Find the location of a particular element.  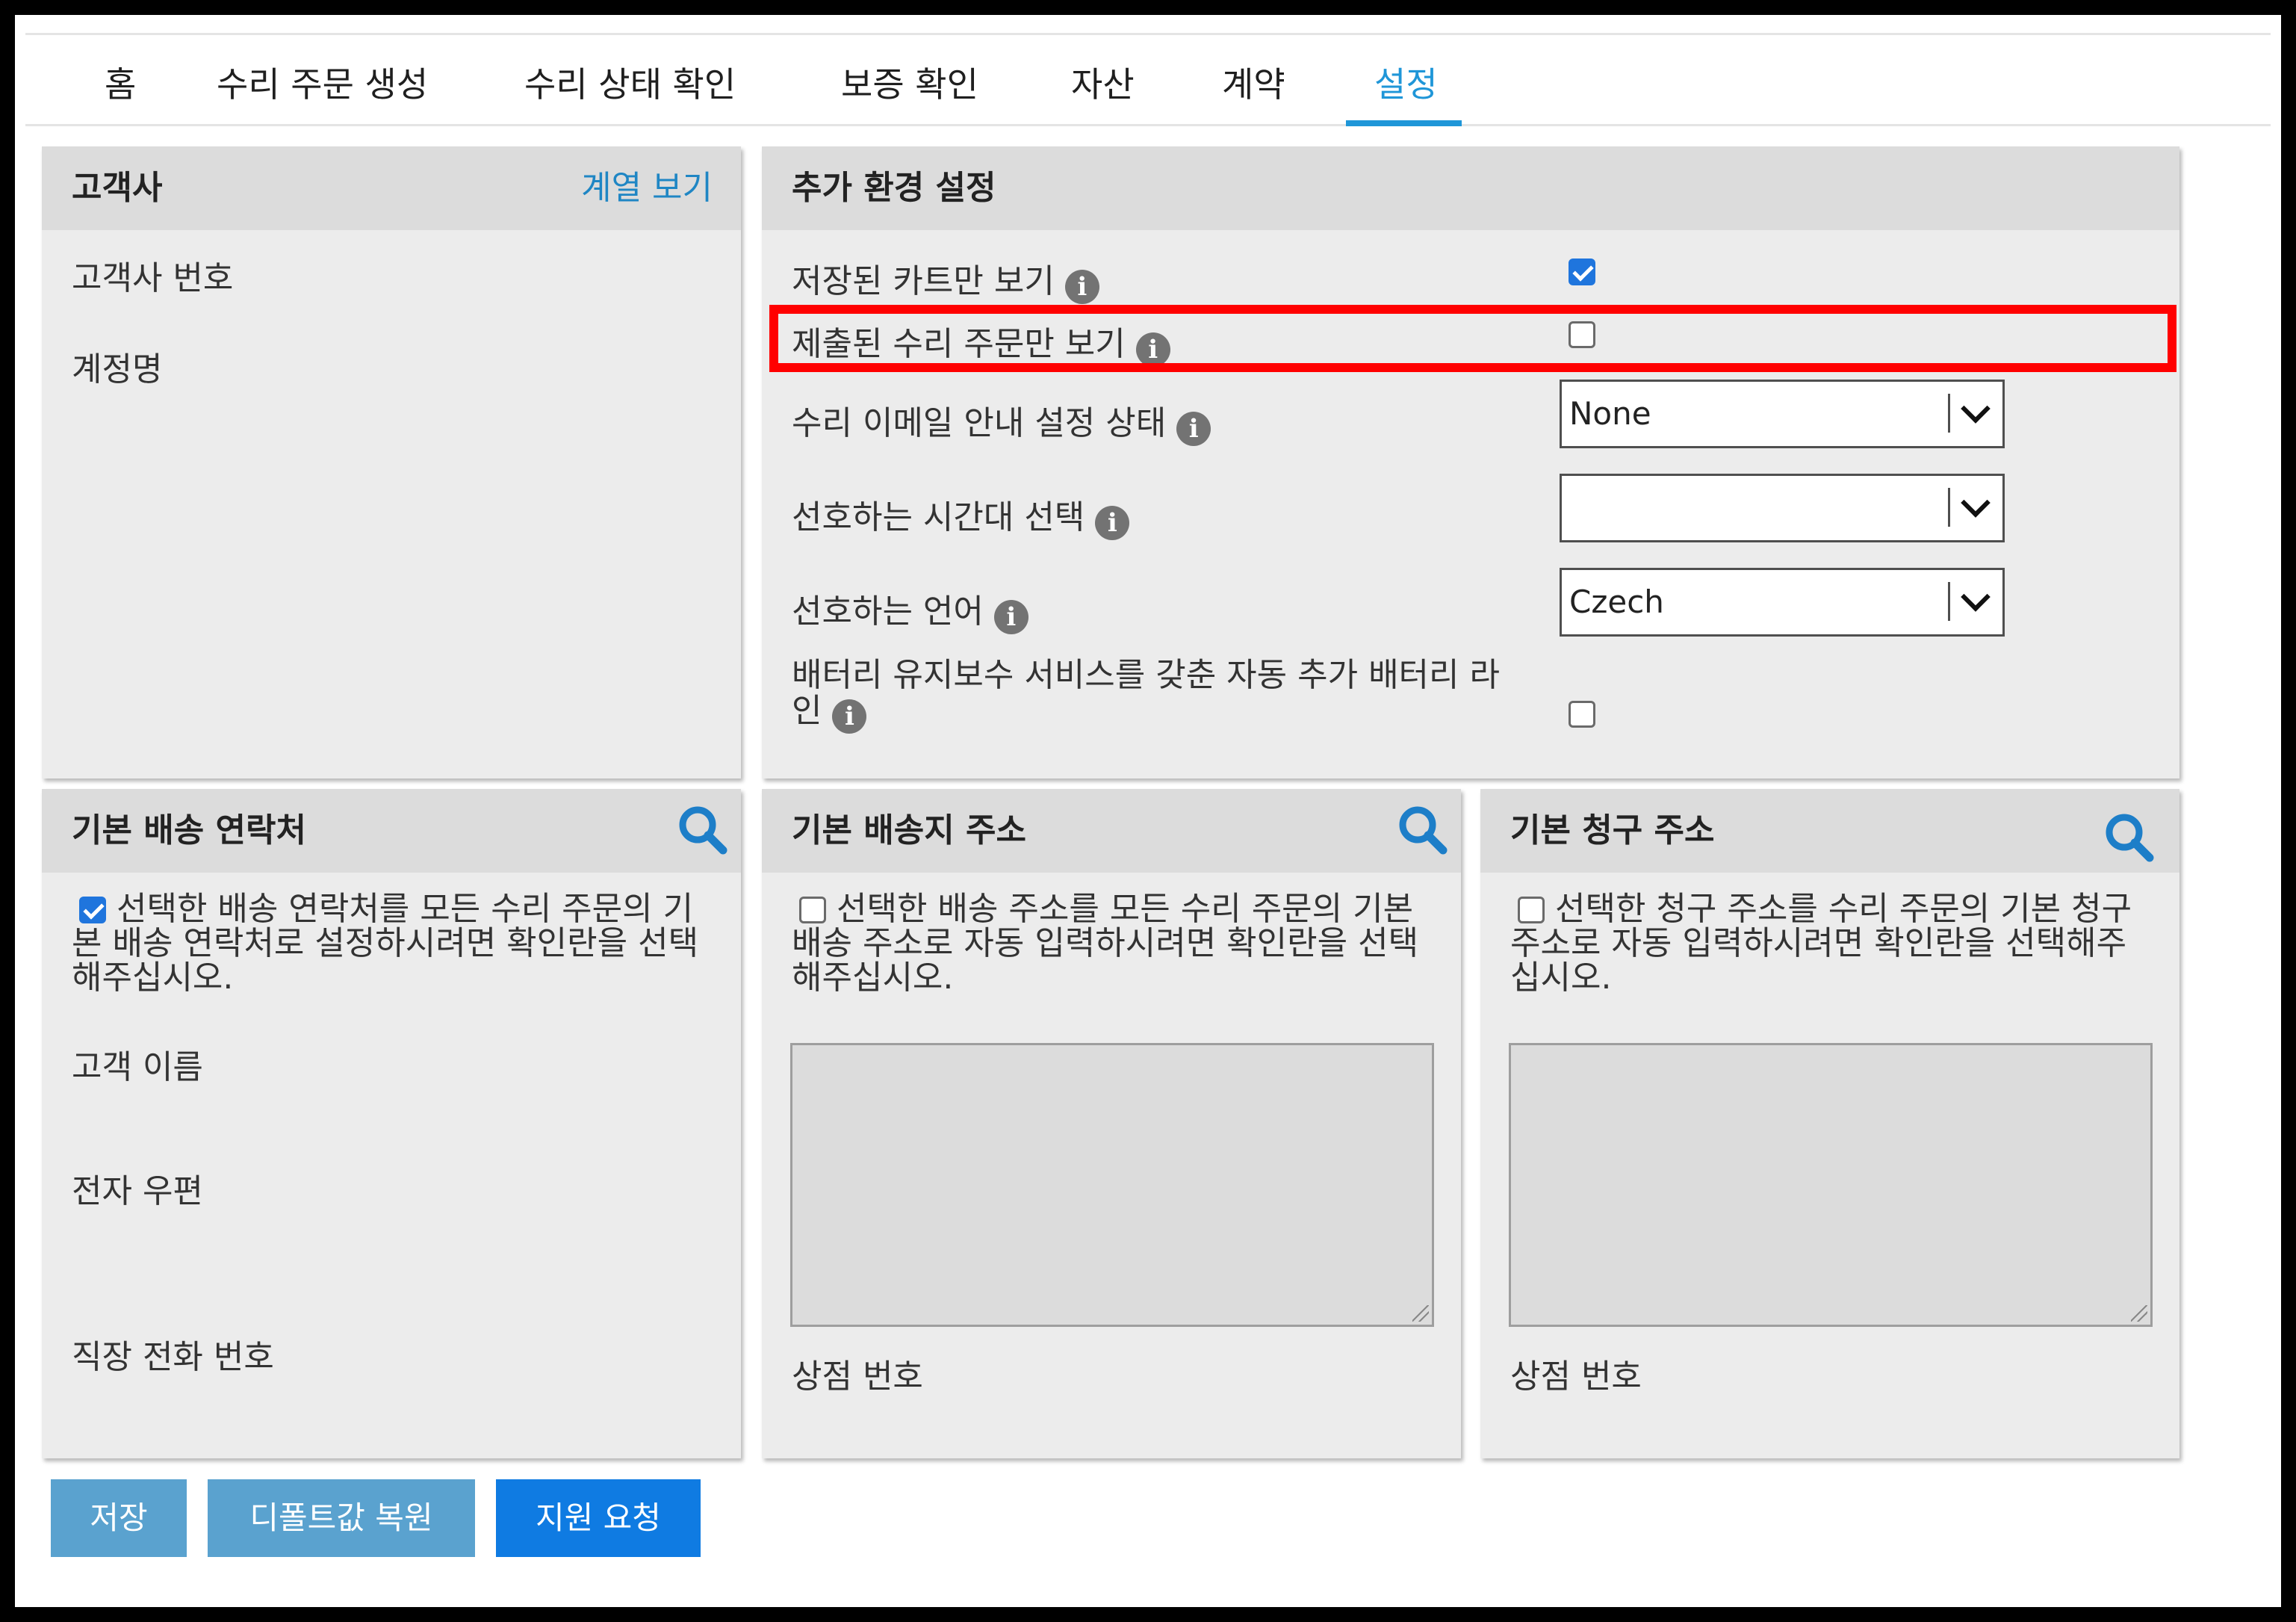

shipping-contact-header: 기본 배송 연락처 is located at coordinates (391, 831).